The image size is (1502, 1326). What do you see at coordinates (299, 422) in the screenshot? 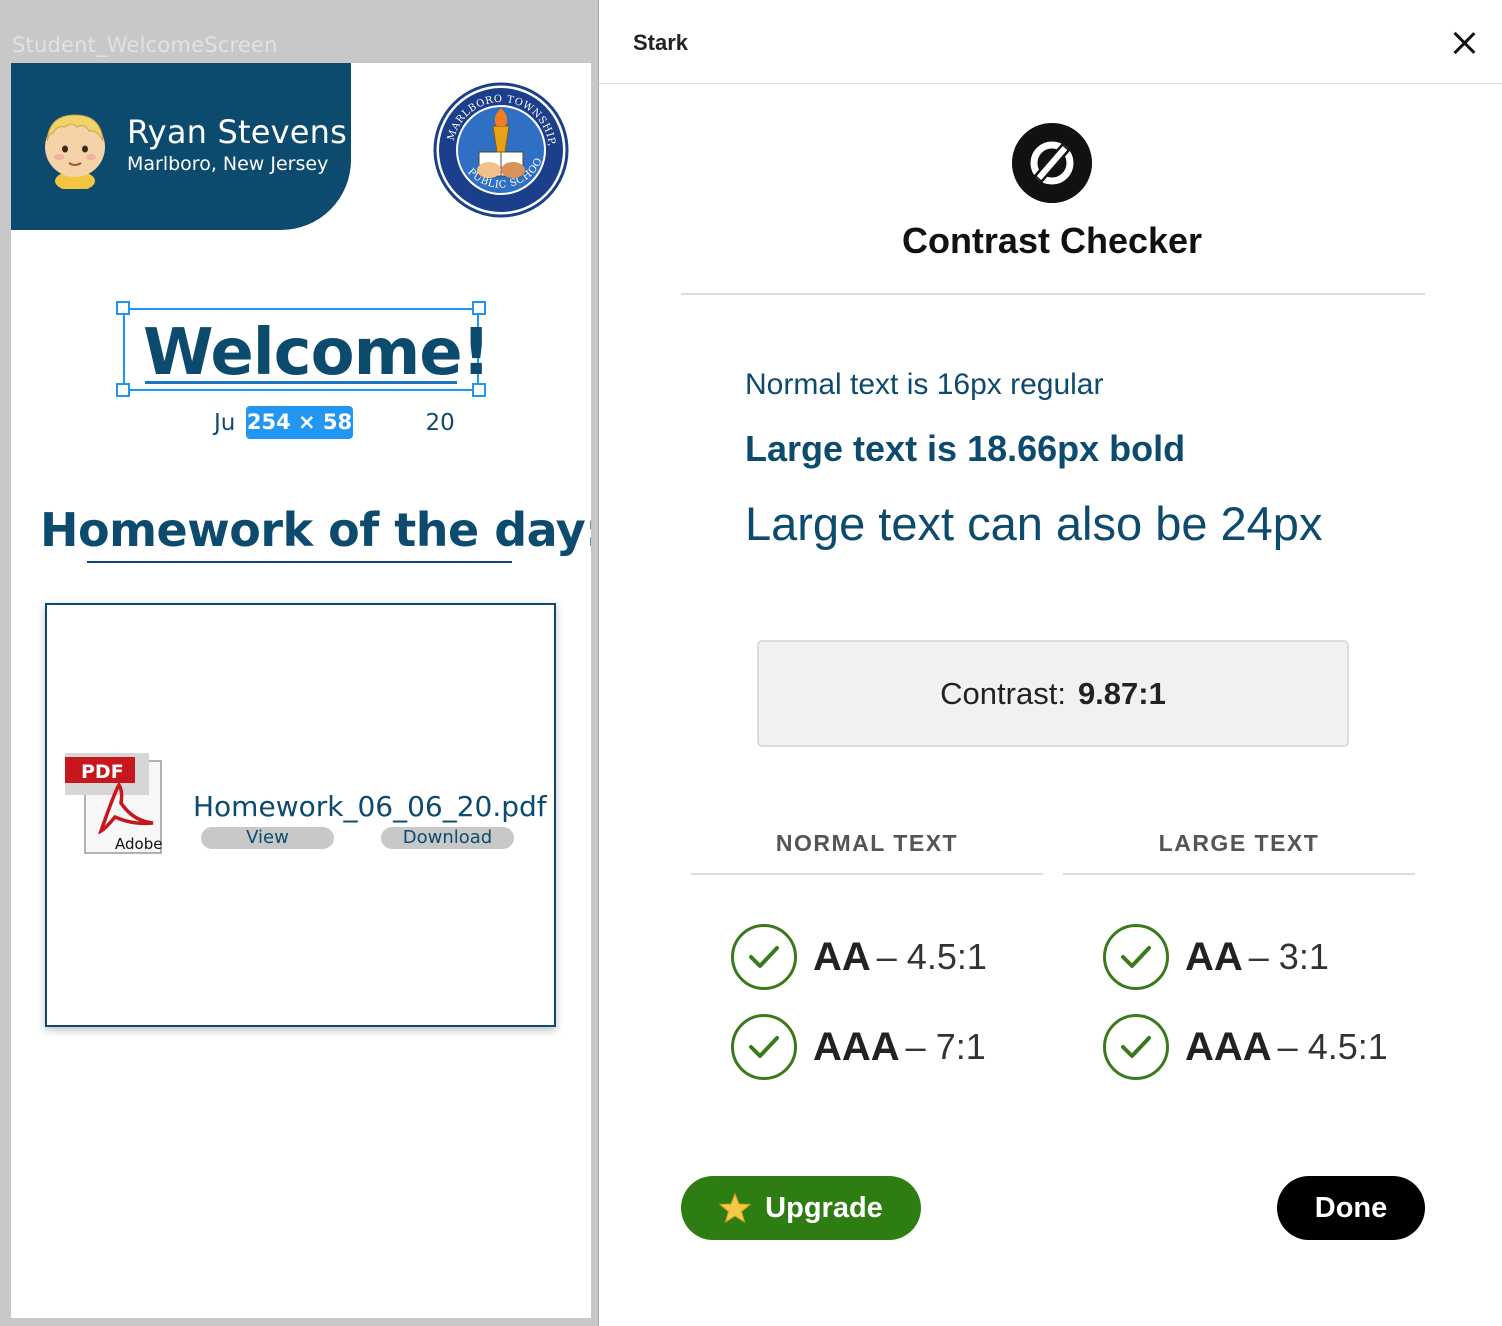
I see `selection-dimension-badge: 254 × 58` at bounding box center [299, 422].